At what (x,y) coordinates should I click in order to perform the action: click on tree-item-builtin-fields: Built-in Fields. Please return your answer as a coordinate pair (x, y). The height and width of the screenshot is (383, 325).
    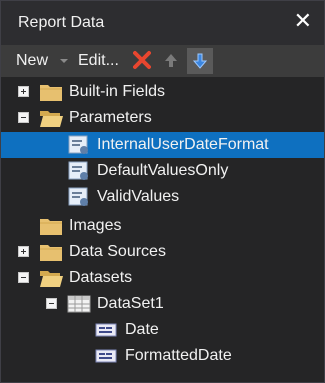
    Looking at the image, I should click on (162, 92).